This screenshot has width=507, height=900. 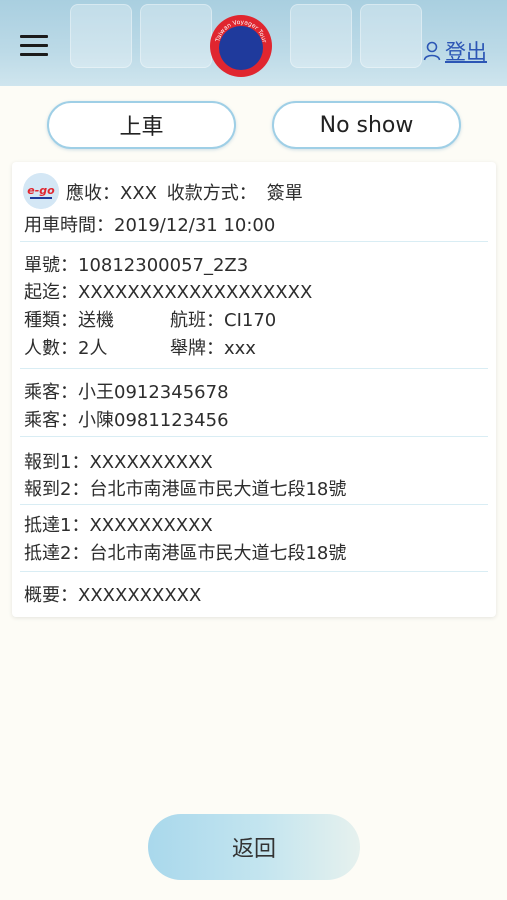 I want to click on arrive-2-value: 台北市南港區市民大道七段18號, so click(x=218, y=553).